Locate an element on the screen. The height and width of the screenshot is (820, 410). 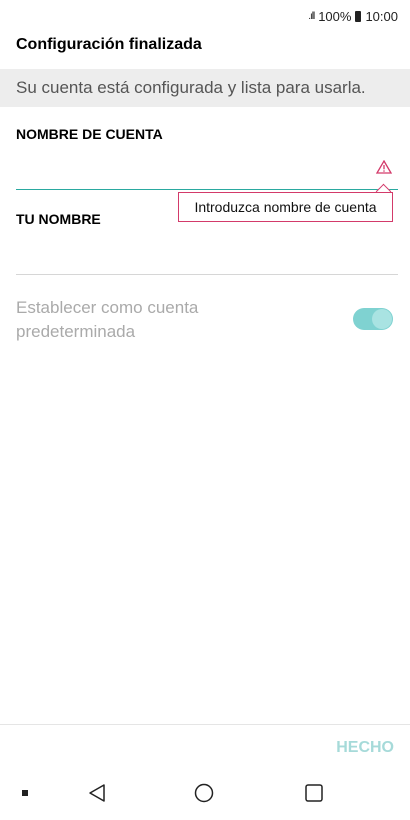
default-account-label: Establecer como cuenta predeterminada is located at coordinates (107, 319).